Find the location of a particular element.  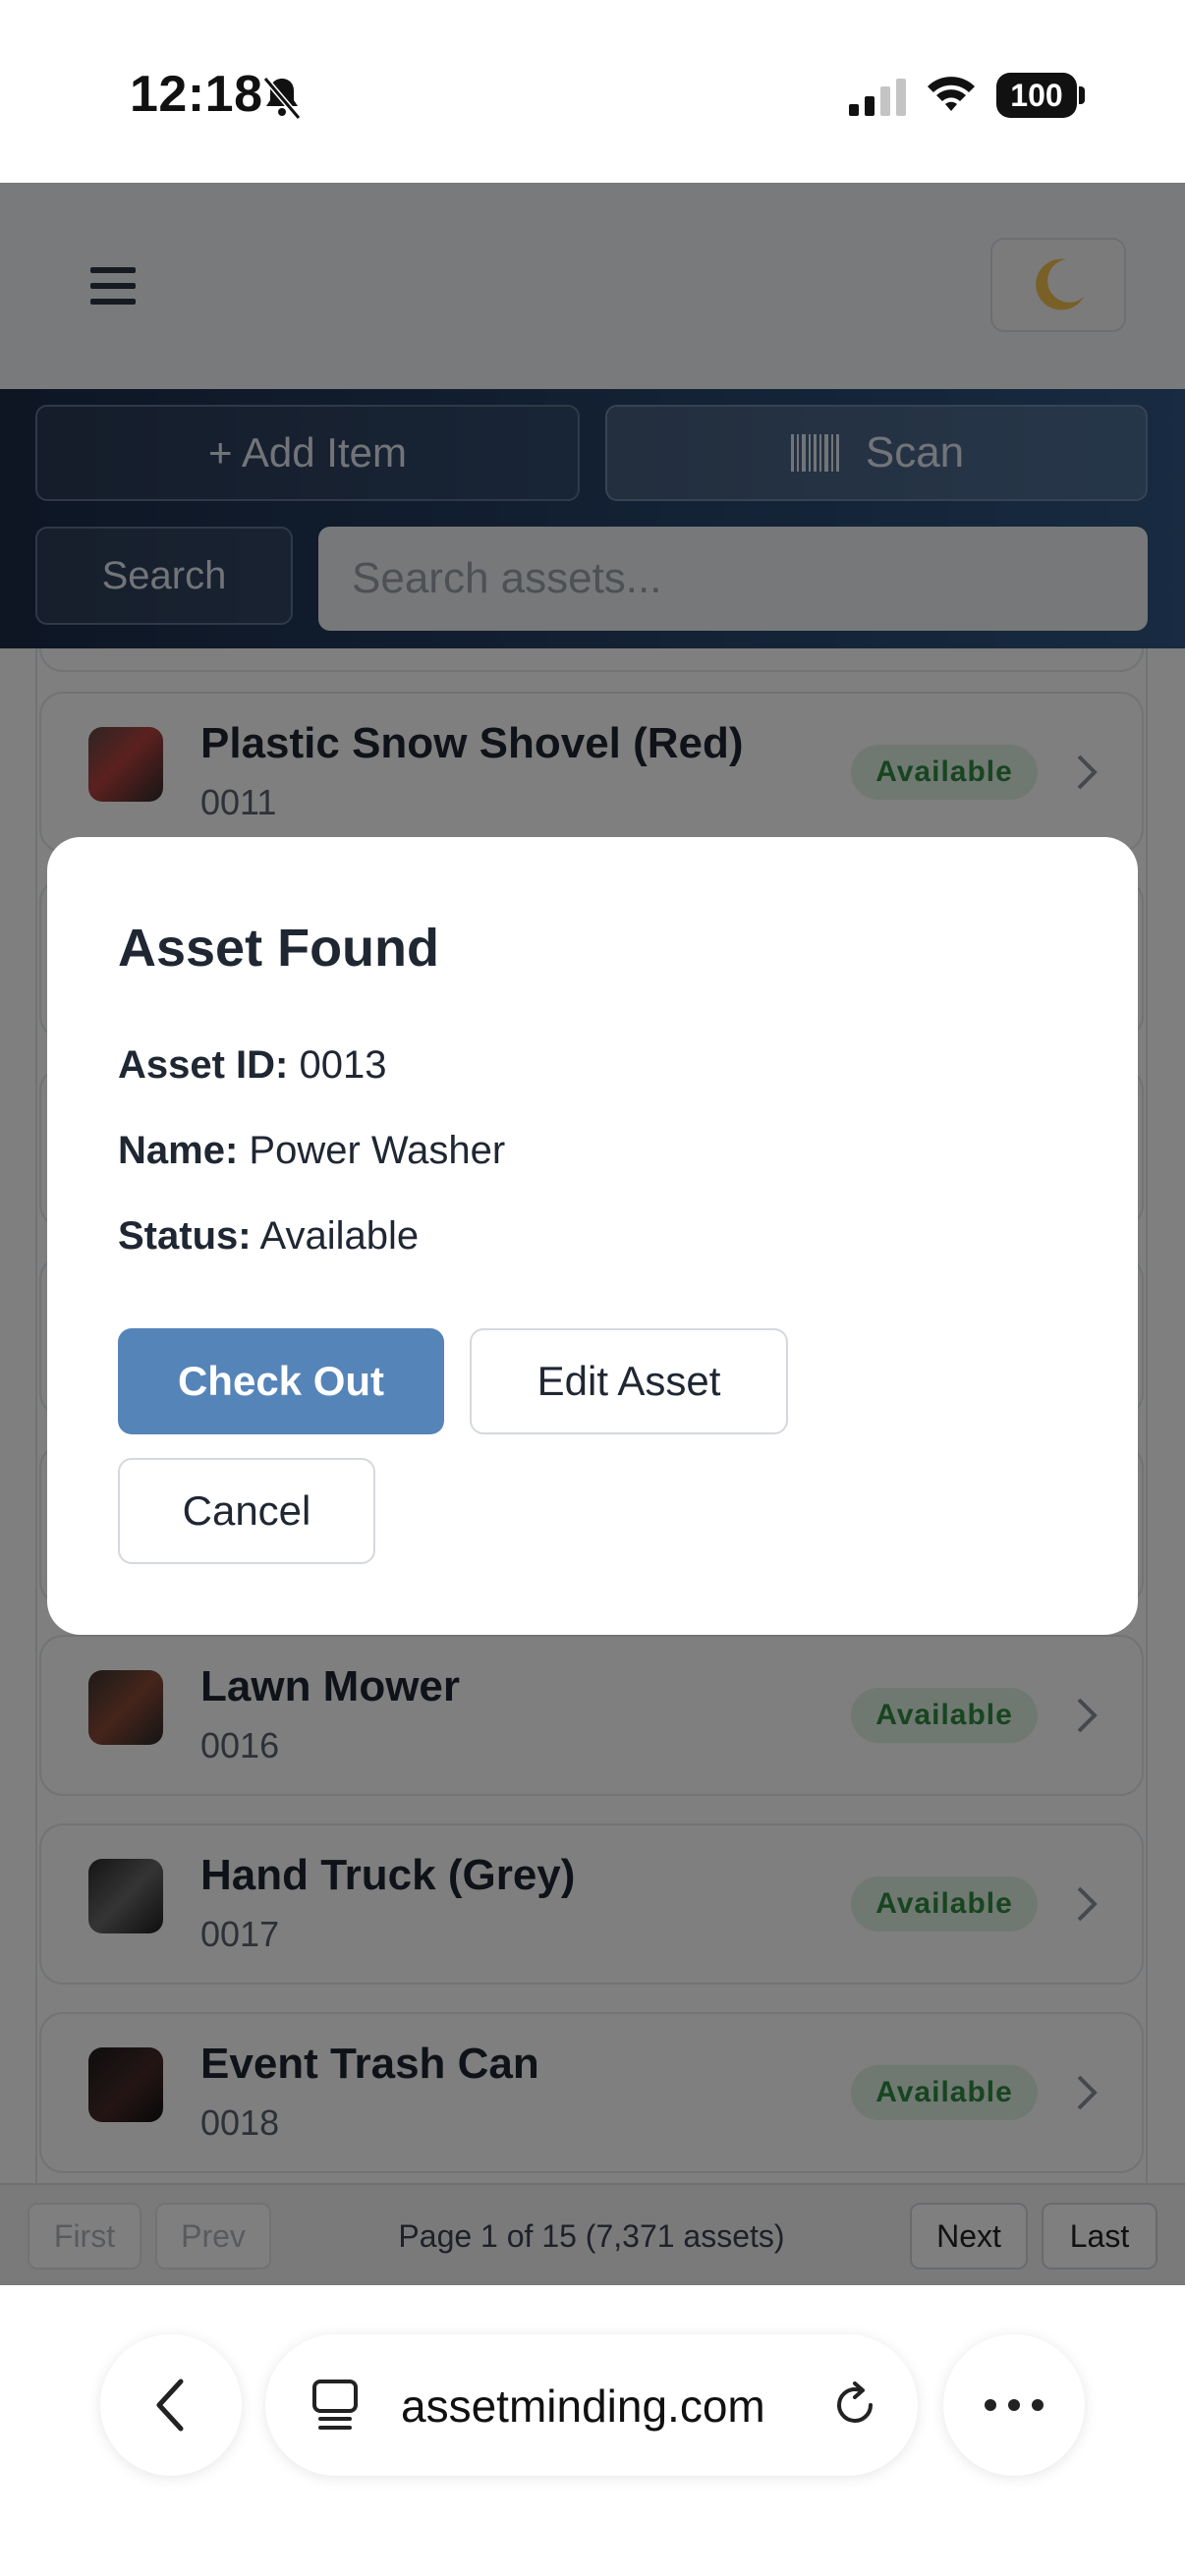

asset-name-value: Power Washer is located at coordinates (378, 1150).